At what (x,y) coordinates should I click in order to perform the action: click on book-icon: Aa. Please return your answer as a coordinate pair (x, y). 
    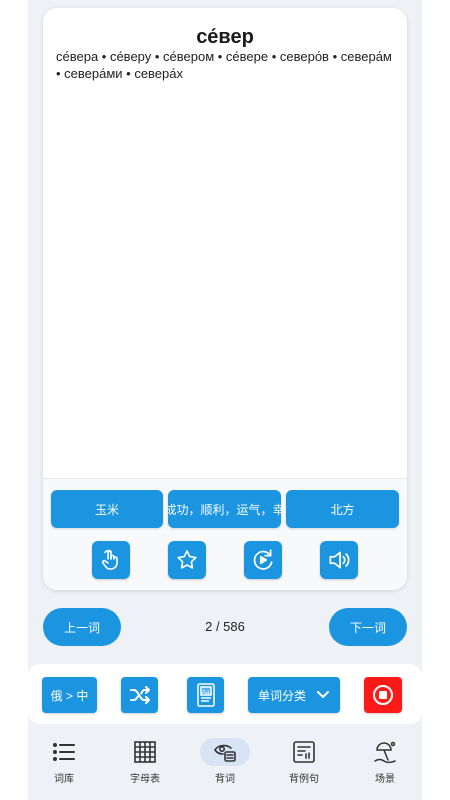
    Looking at the image, I should click on (205, 695).